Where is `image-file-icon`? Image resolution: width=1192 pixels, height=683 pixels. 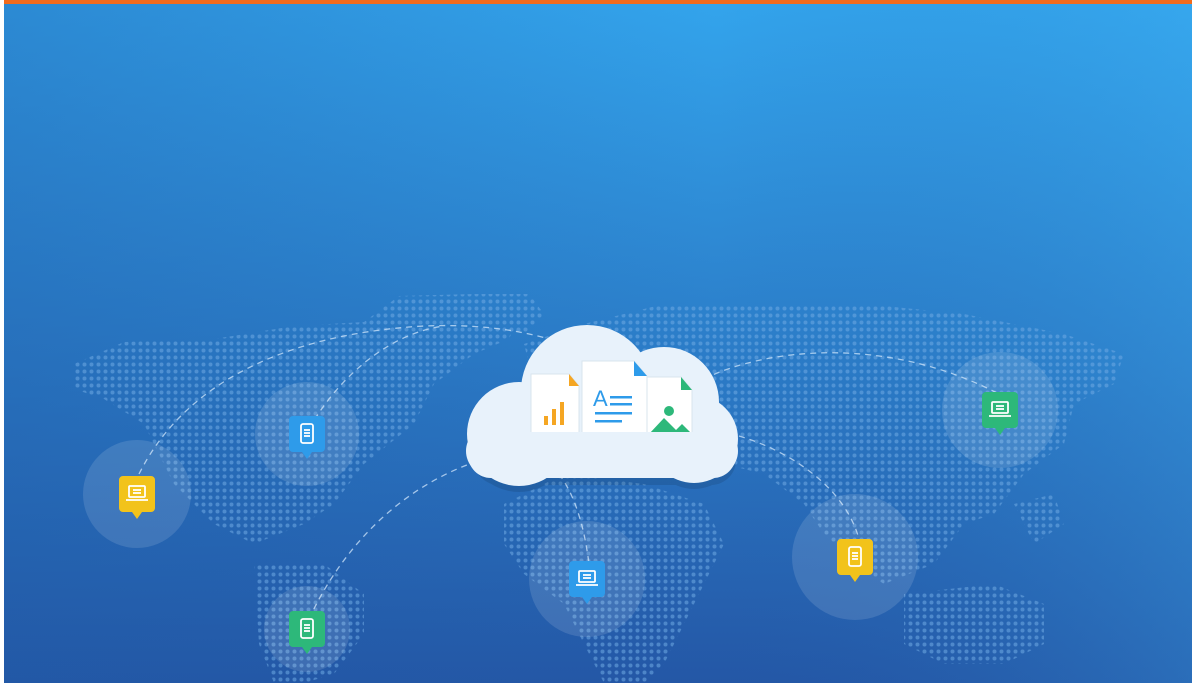
image-file-icon is located at coordinates (669, 408).